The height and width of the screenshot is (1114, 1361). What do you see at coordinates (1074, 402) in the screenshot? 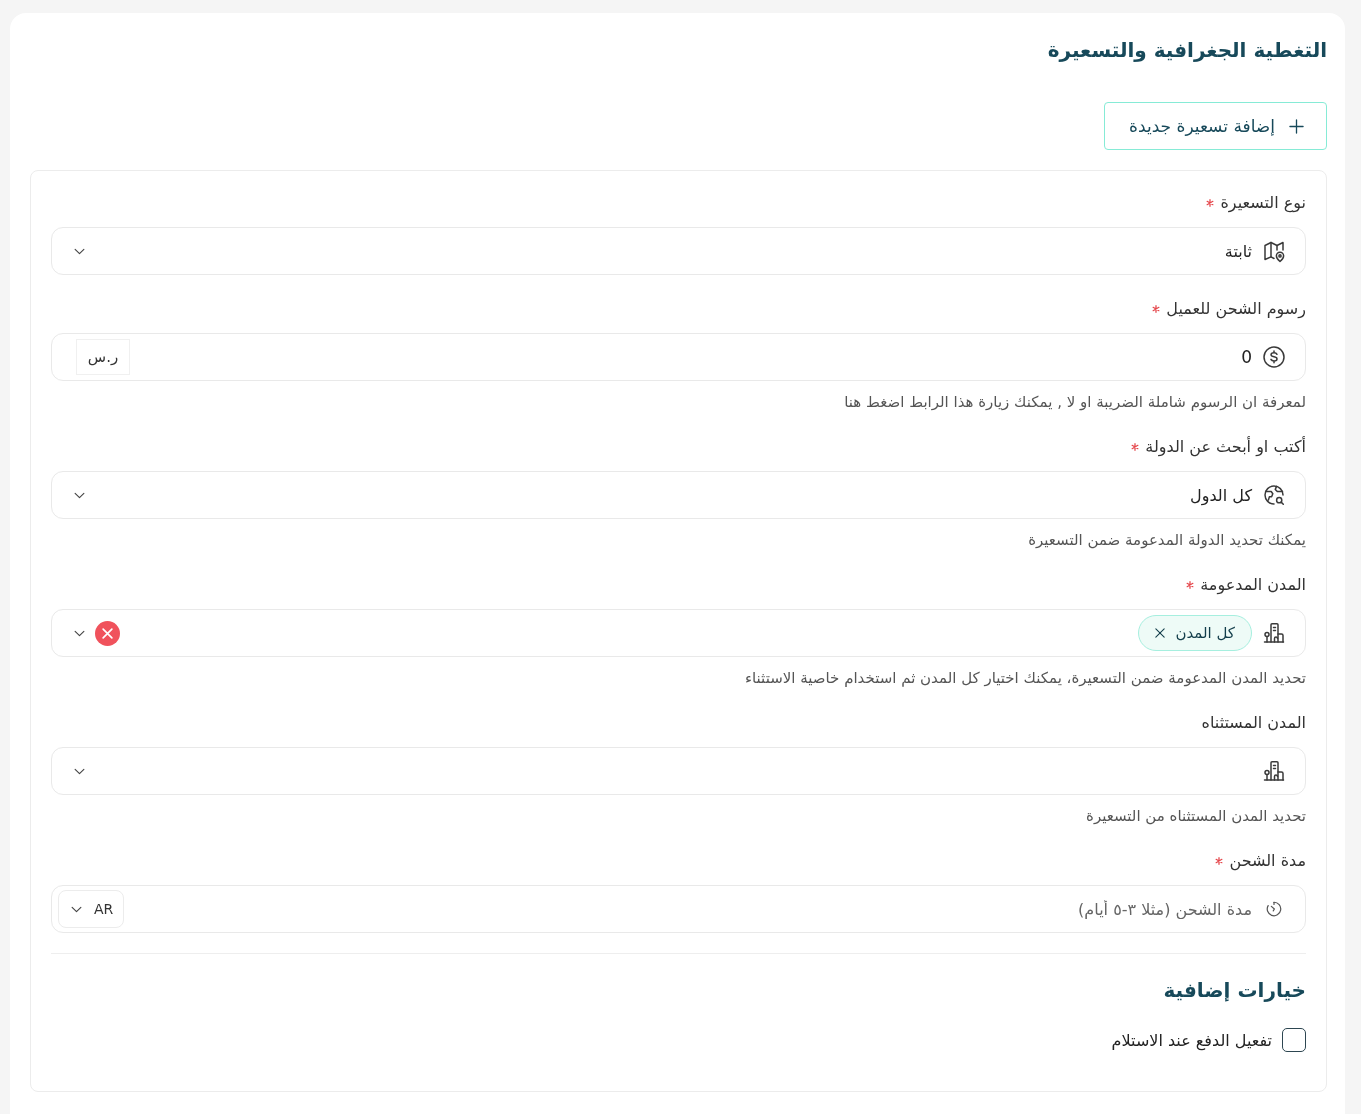
I see `helper-text: لمعرفة ان الرسوم شاملة الضريبة او لا , يمكنك زيارة هذا الرابط اضغط هنا` at bounding box center [1074, 402].